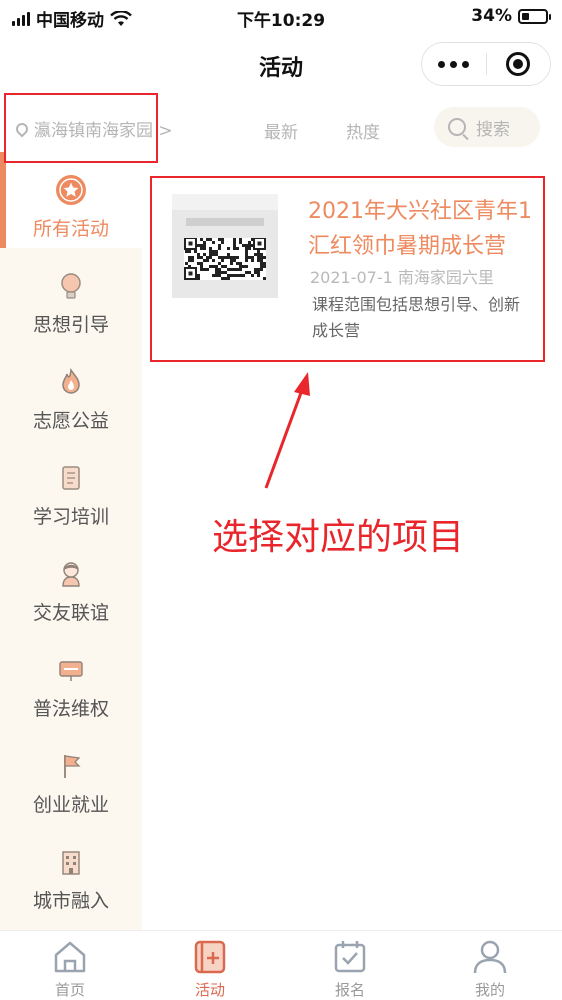  I want to click on tab-label: 首页, so click(69, 990).